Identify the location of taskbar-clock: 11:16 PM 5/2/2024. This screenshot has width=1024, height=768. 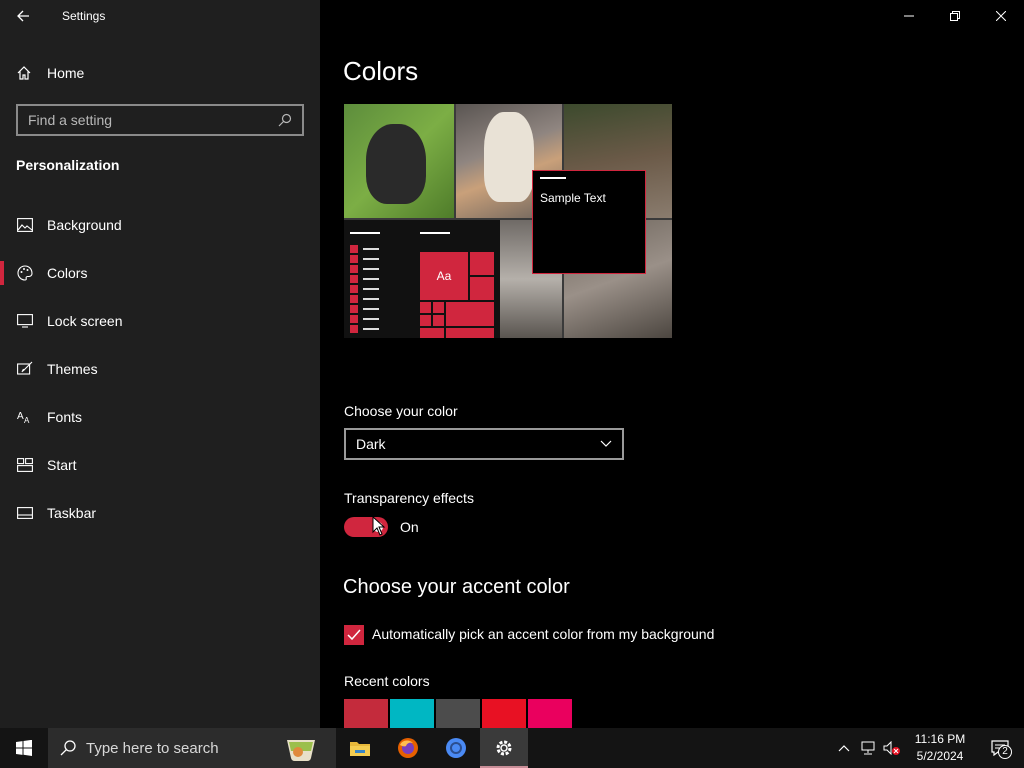
(940, 748).